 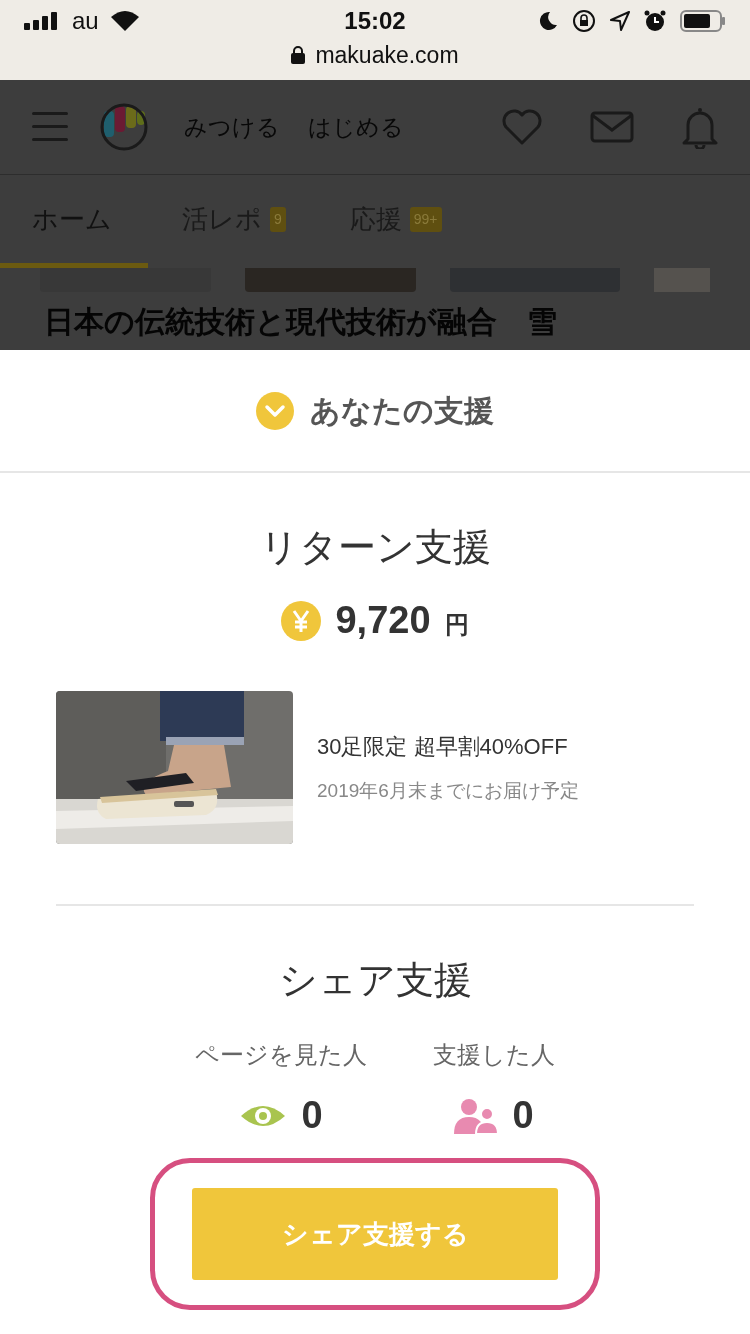 What do you see at coordinates (443, 746) in the screenshot?
I see `reward-title: 30足限定 超早割40%OFF` at bounding box center [443, 746].